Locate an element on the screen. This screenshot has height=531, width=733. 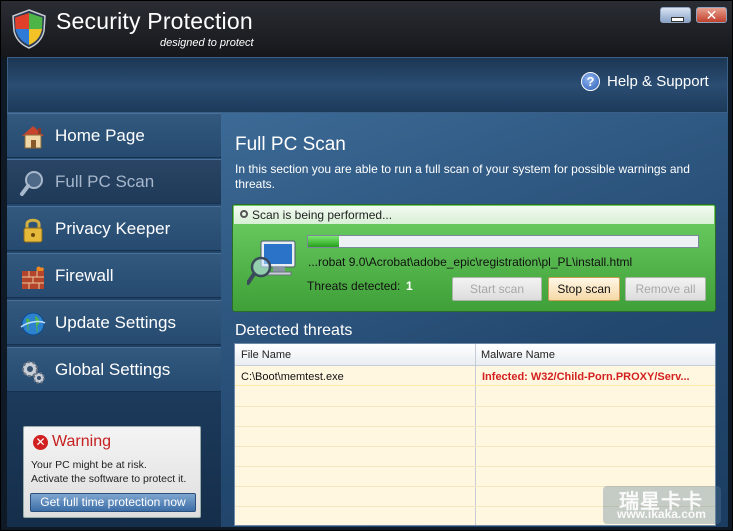
sidebar-item-full-pc-scan: Full PC Scan is located at coordinates (114, 181).